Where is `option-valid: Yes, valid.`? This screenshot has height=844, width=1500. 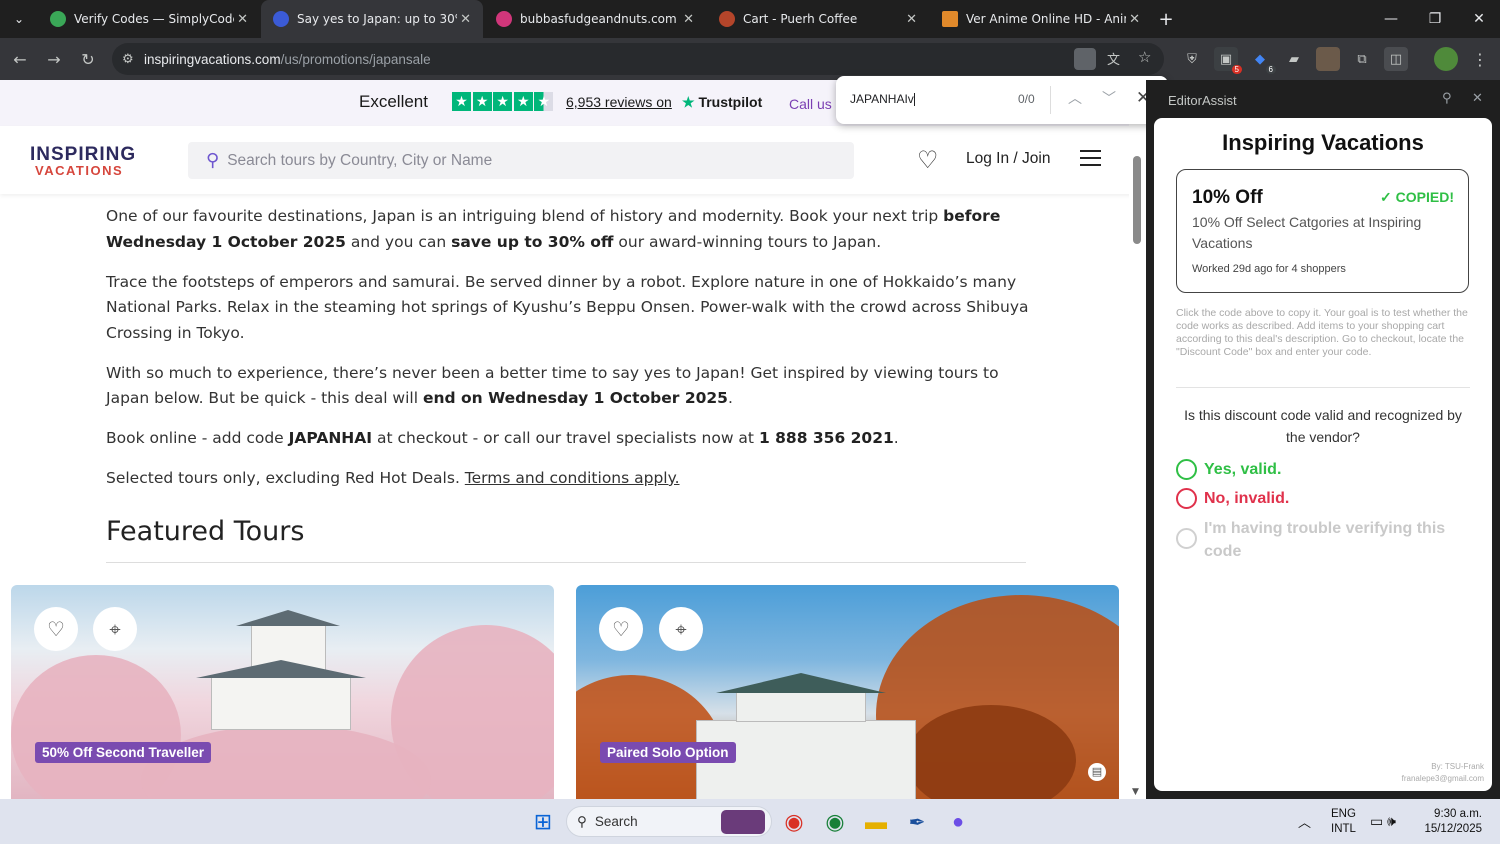
option-valid: Yes, valid. is located at coordinates (1228, 469).